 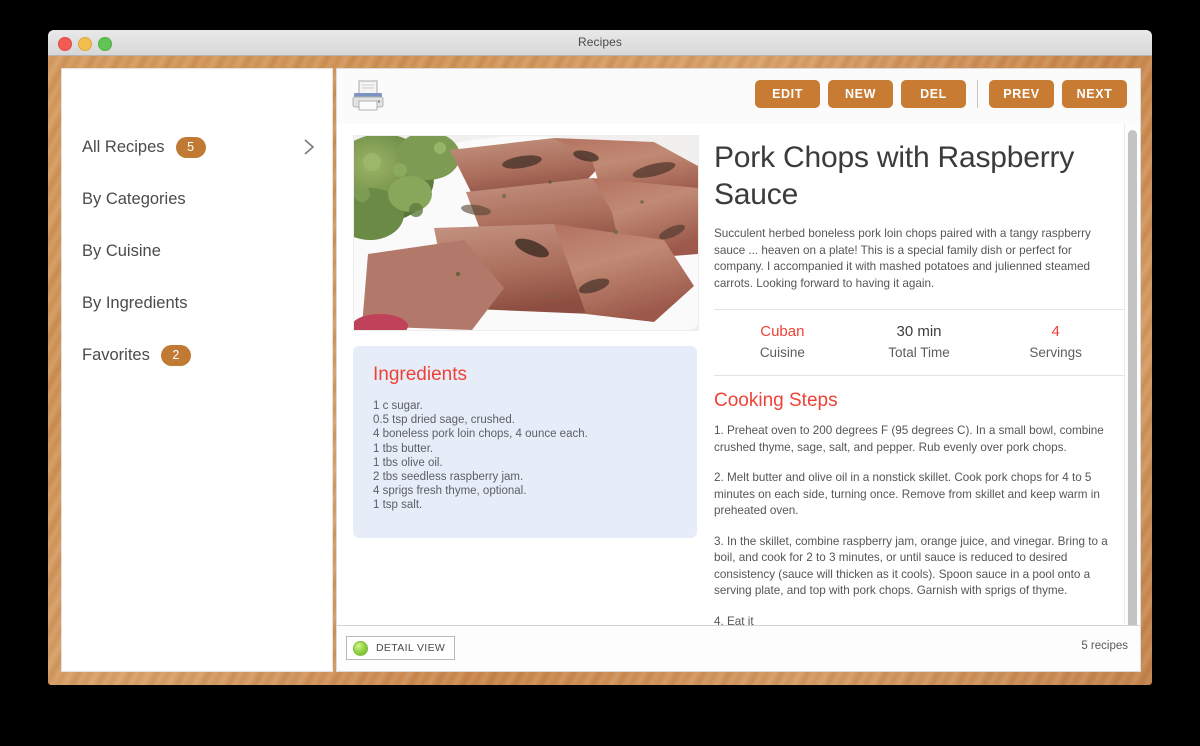 What do you see at coordinates (309, 147) in the screenshot?
I see `chevron-right-icon` at bounding box center [309, 147].